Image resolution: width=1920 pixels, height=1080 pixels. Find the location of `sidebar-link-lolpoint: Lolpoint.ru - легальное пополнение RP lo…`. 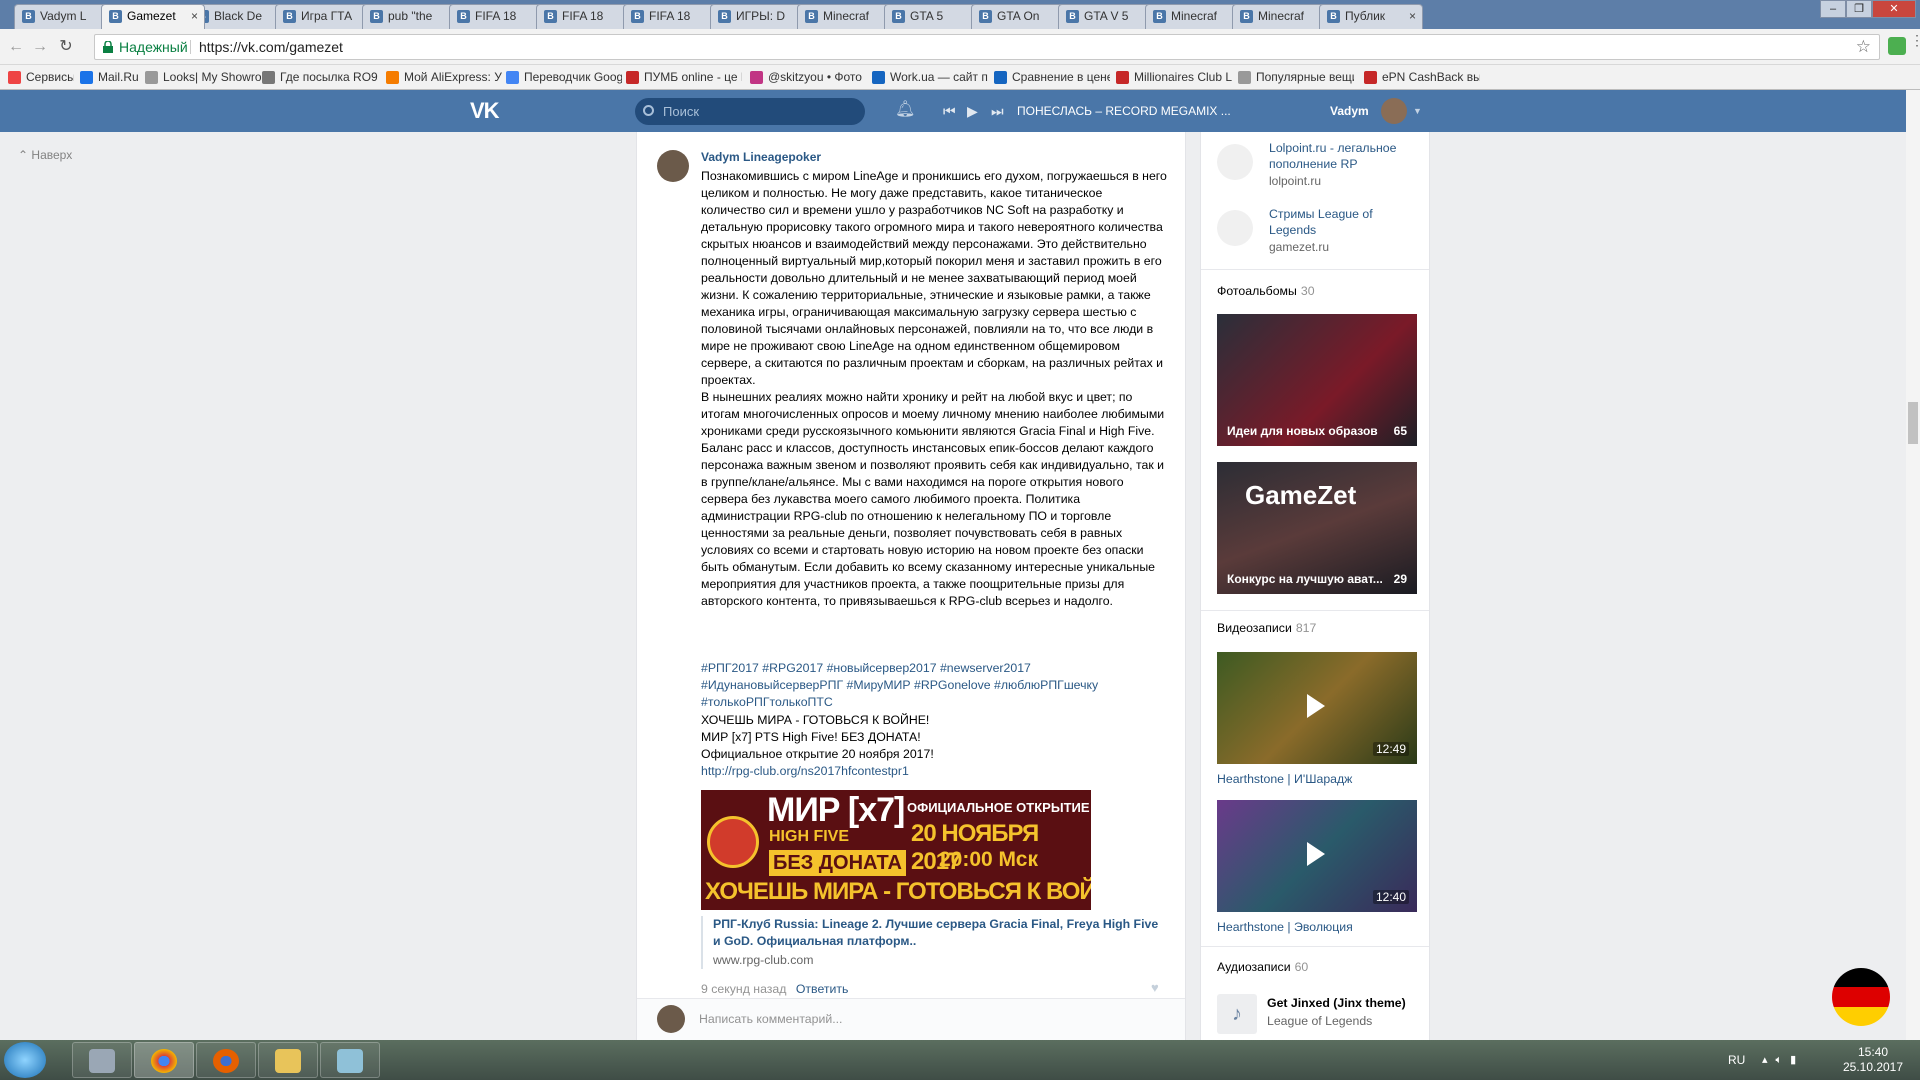

sidebar-link-lolpoint: Lolpoint.ru - легальное пополнение RP lo… is located at coordinates (1318, 164).